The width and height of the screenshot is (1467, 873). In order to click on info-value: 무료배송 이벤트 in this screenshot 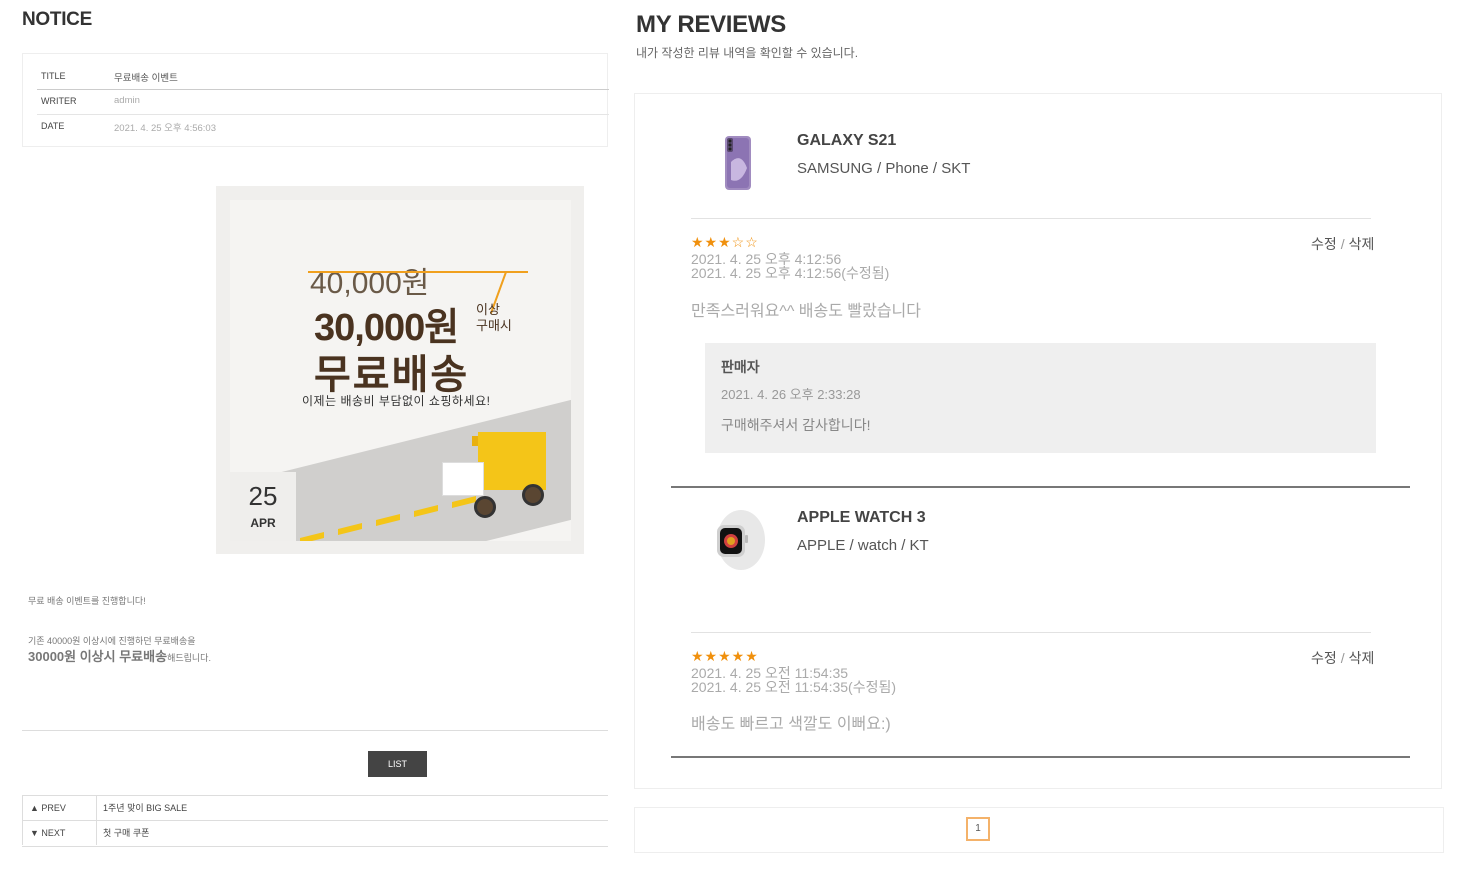, I will do `click(146, 78)`.